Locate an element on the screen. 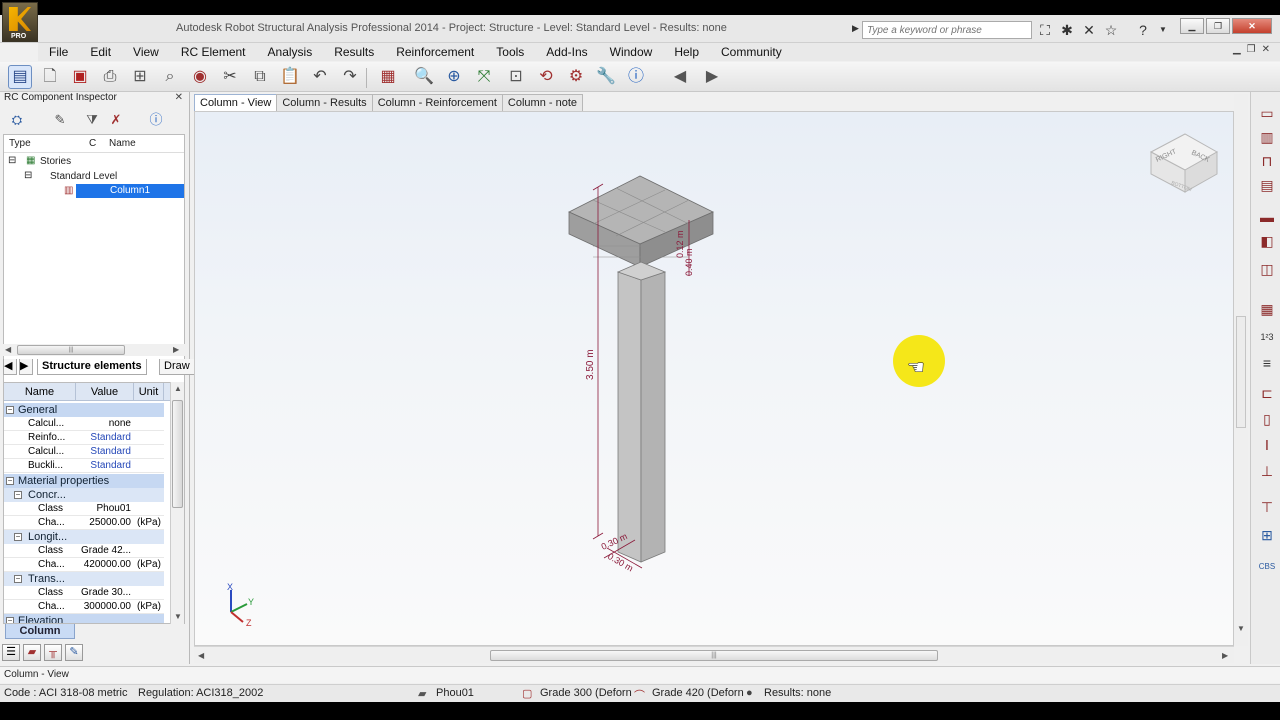 The height and width of the screenshot is (720, 1280). numbering-icon: 1²3 is located at coordinates (1267, 337).